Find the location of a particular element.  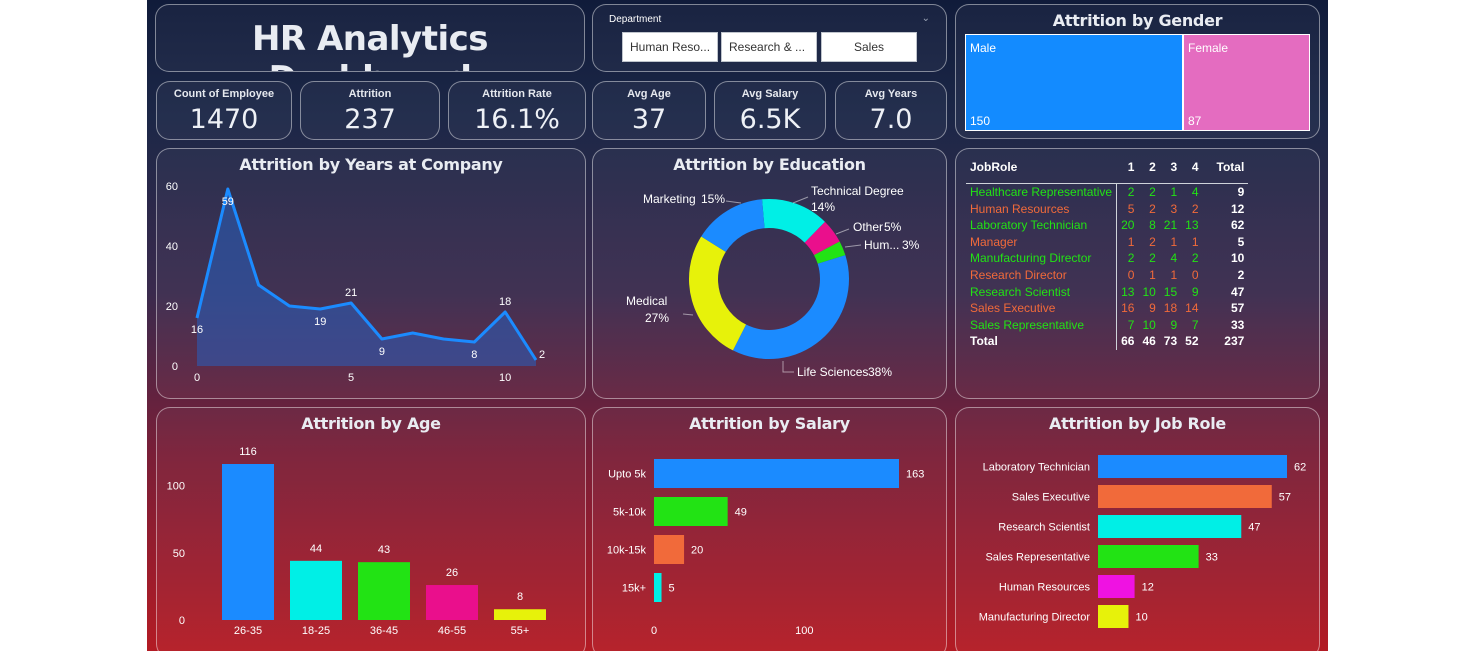

table-cell: Research Scientist is located at coordinates (1042, 292).